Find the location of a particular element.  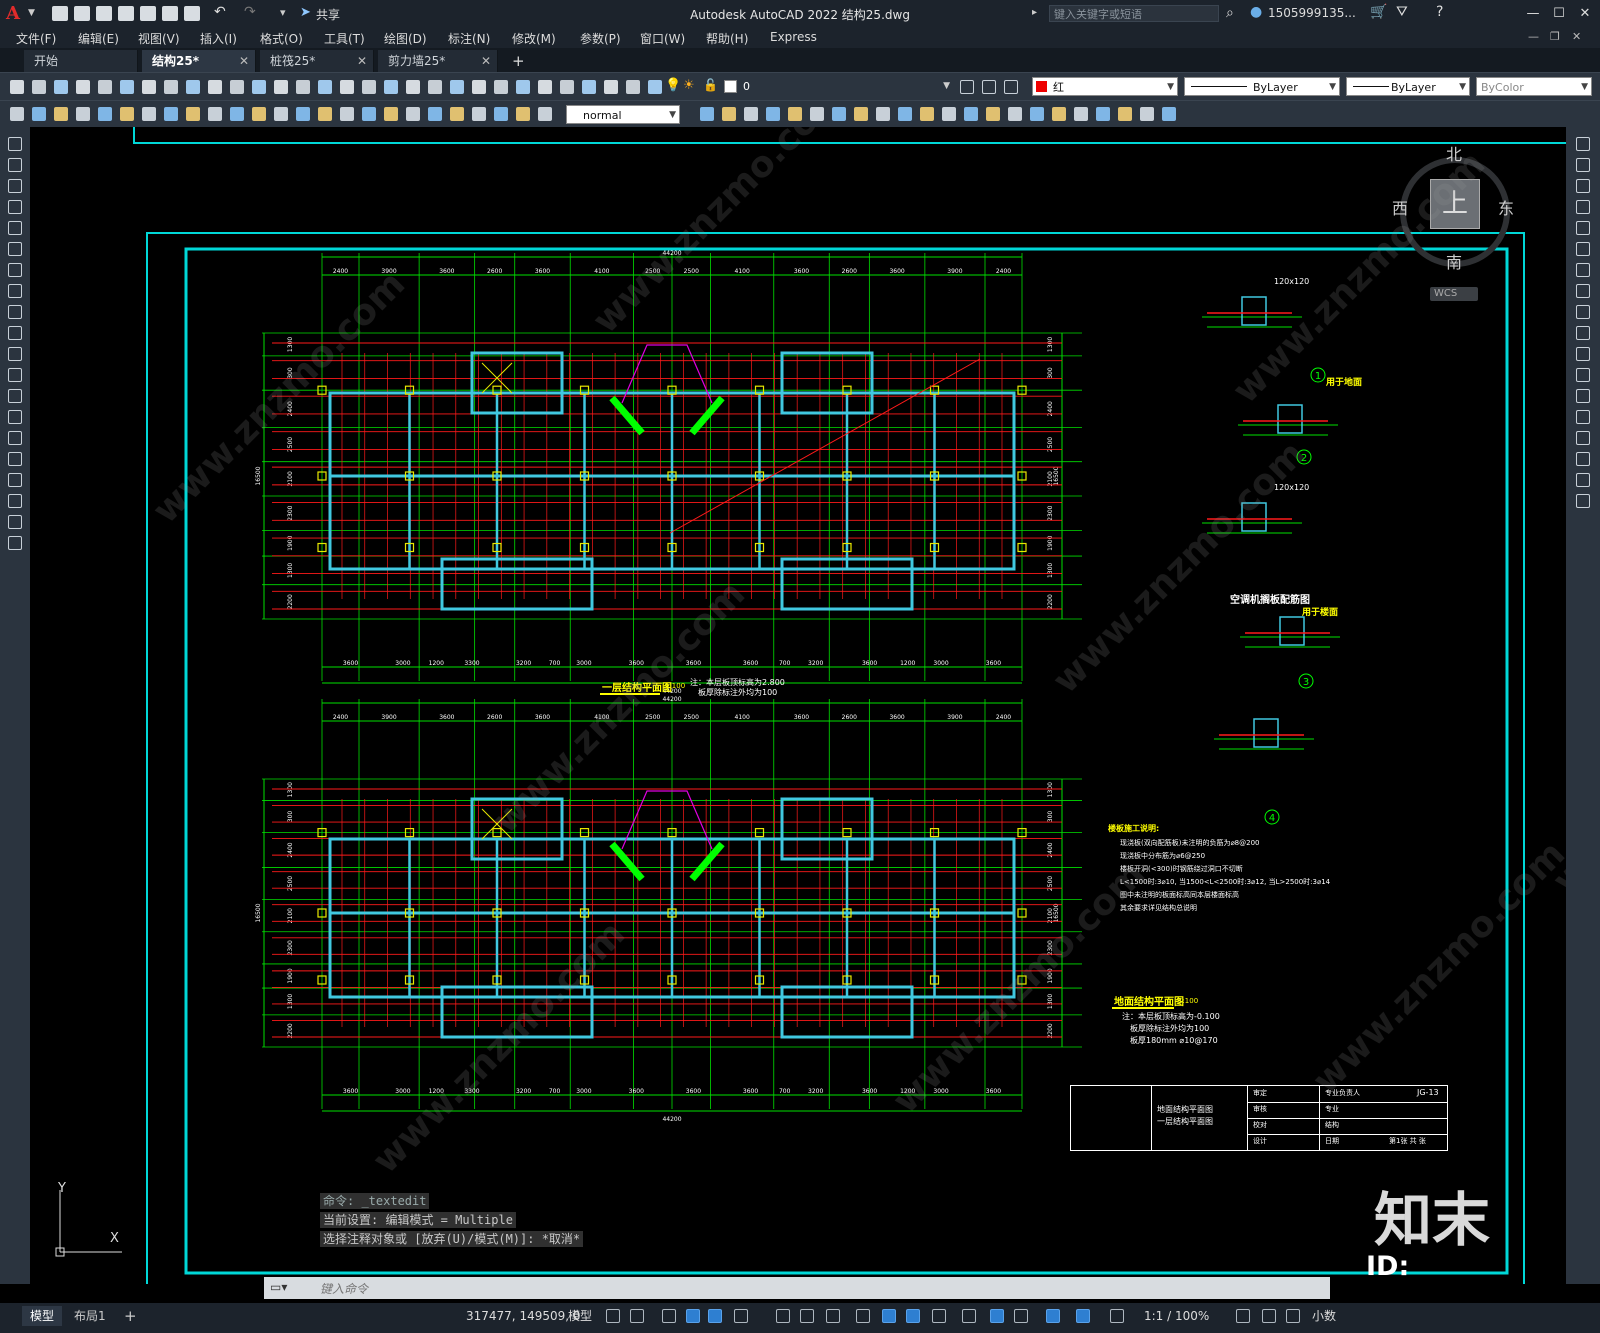

tab-structure-25: 结构25* ✕ is located at coordinates (199, 61).